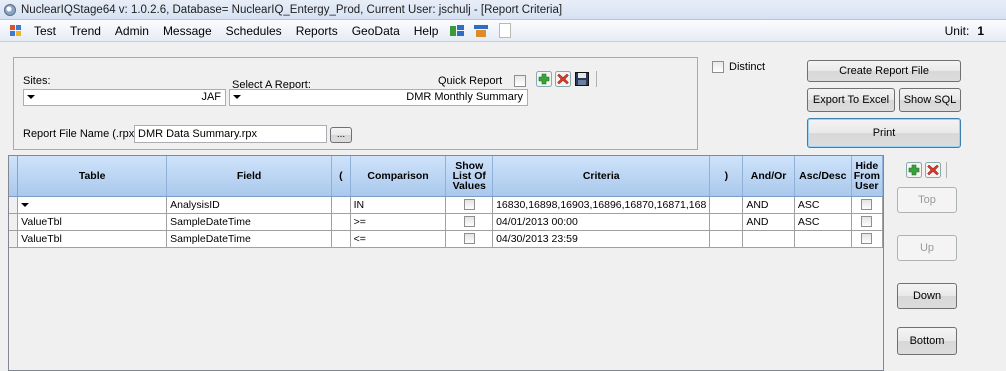 This screenshot has width=1006, height=371. I want to click on field-cell: AnalysisID, so click(249, 205).